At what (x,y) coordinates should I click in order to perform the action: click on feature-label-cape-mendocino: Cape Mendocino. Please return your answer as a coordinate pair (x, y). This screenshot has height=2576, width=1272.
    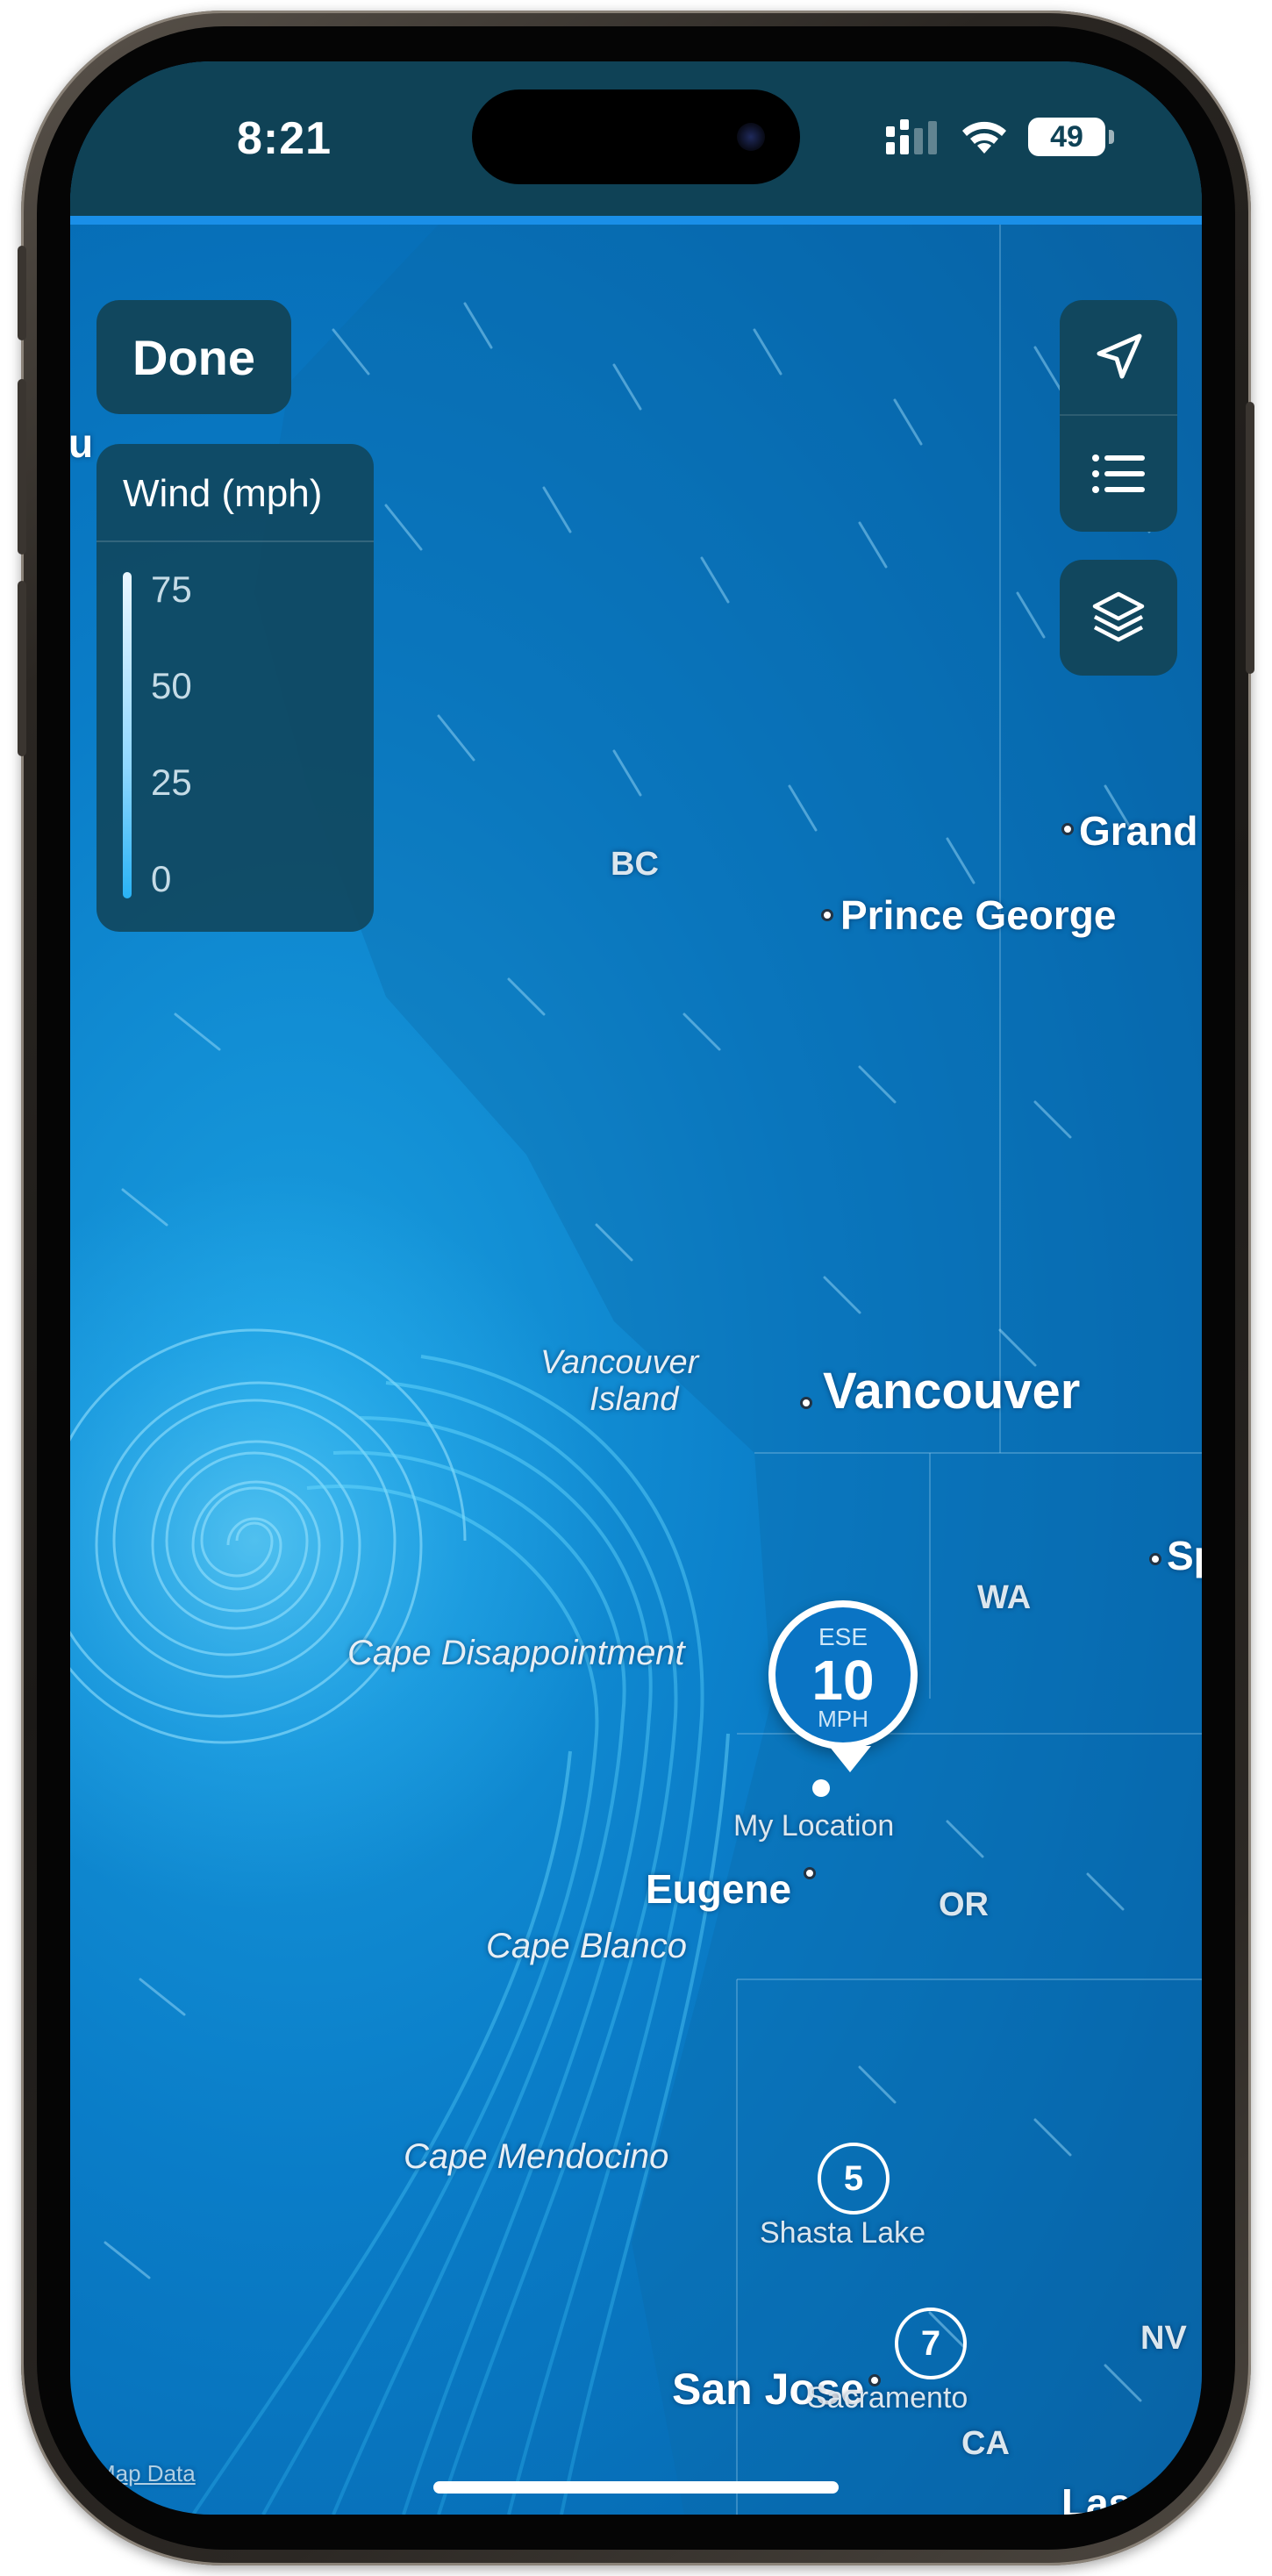
    Looking at the image, I should click on (536, 2156).